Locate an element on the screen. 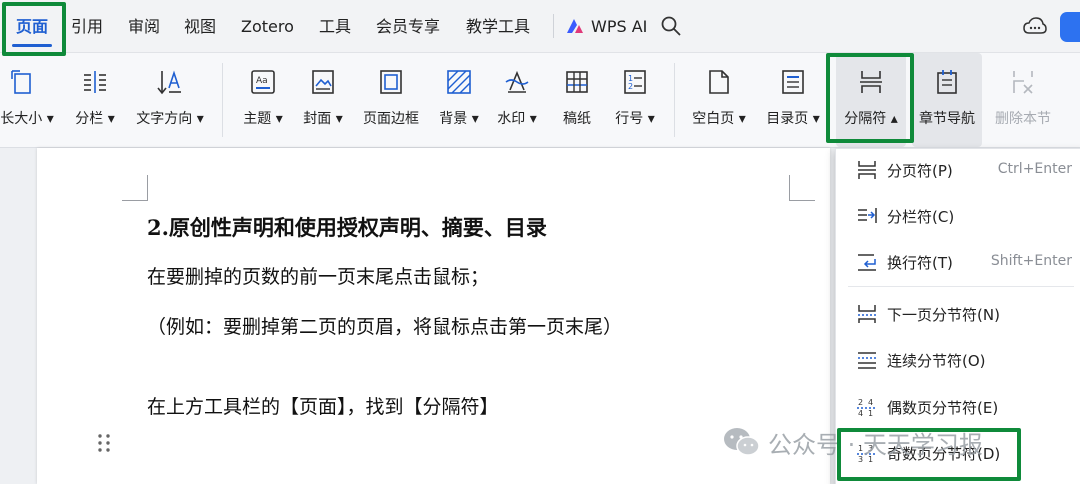 The image size is (1080, 484). break-icon is located at coordinates (871, 82).